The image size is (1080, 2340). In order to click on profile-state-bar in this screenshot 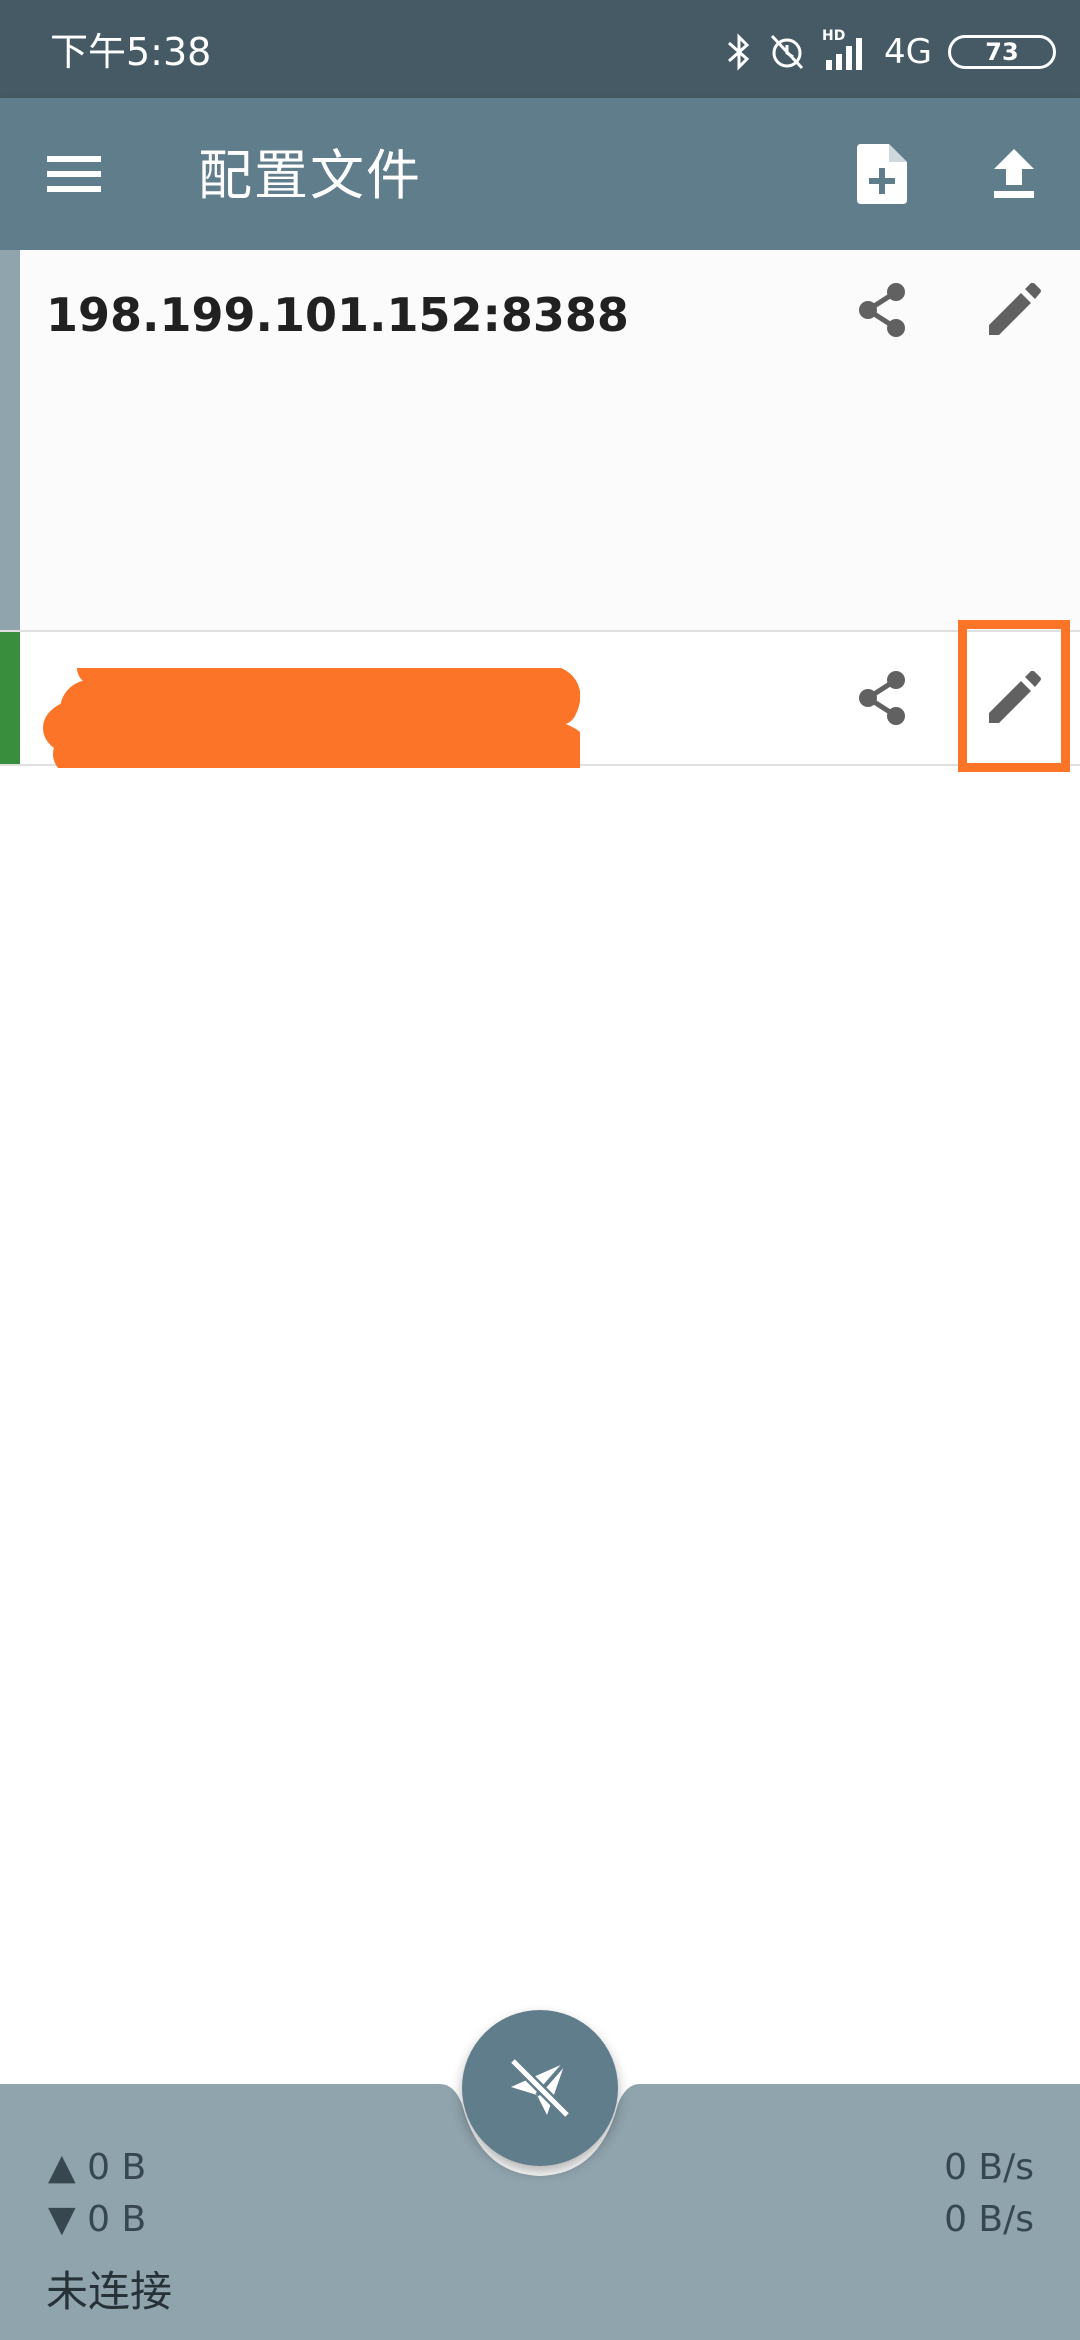, I will do `click(10, 440)`.